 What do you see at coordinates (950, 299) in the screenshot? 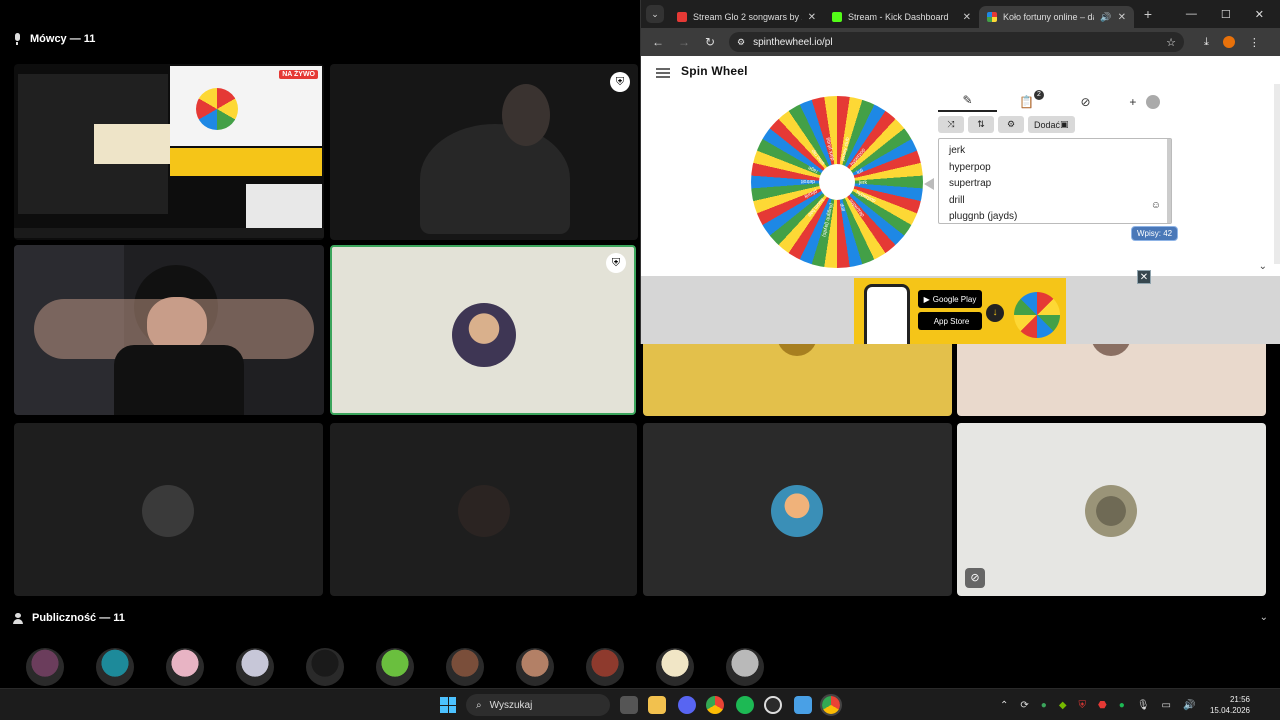
I see `google-play-button: ▶ Google Play` at bounding box center [950, 299].